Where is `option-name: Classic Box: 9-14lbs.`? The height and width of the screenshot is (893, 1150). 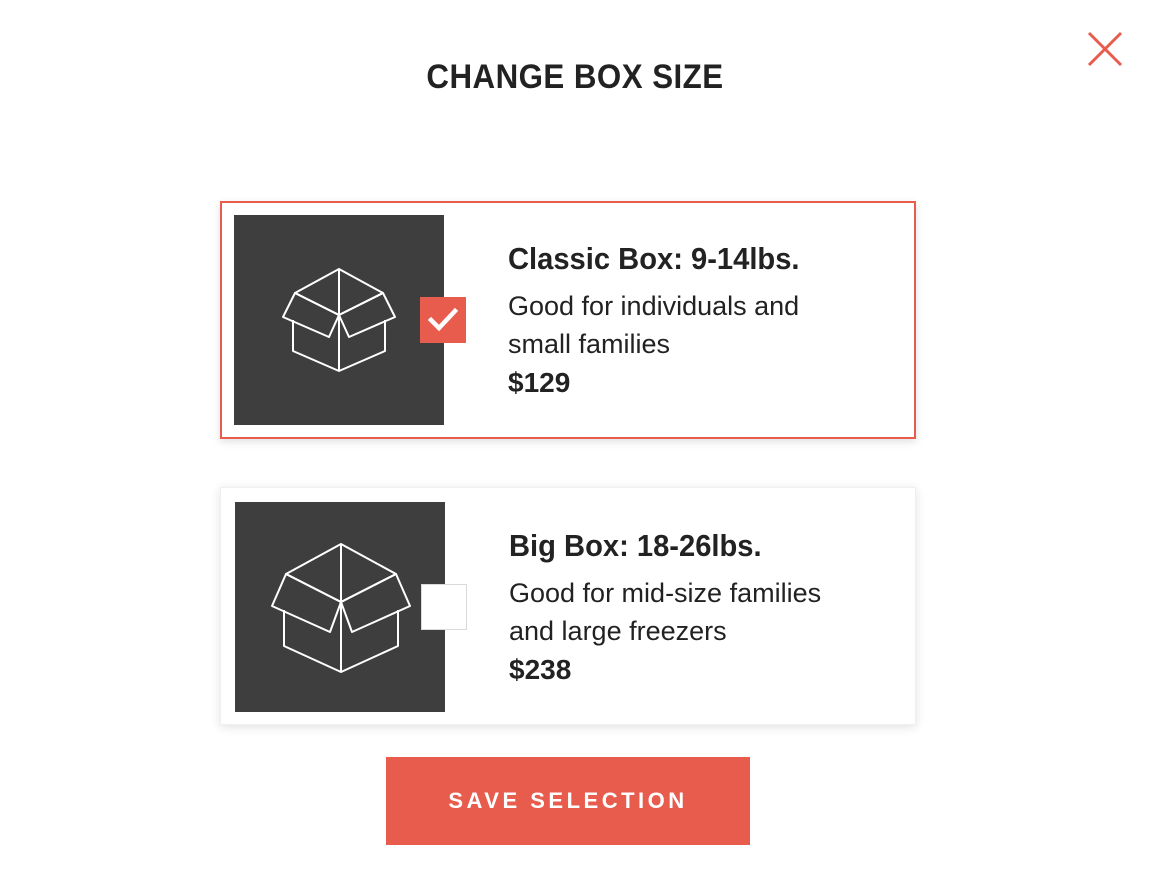
option-name: Classic Box: 9-14lbs. is located at coordinates (654, 258).